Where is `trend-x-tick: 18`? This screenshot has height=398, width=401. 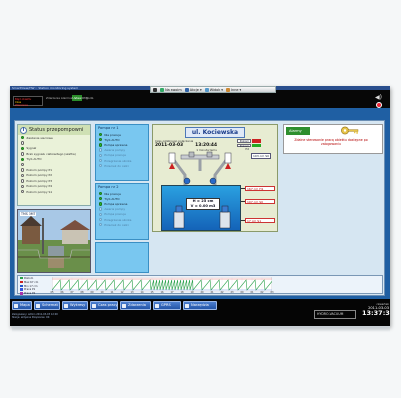 trend-x-tick: 18 is located at coordinates (182, 292).